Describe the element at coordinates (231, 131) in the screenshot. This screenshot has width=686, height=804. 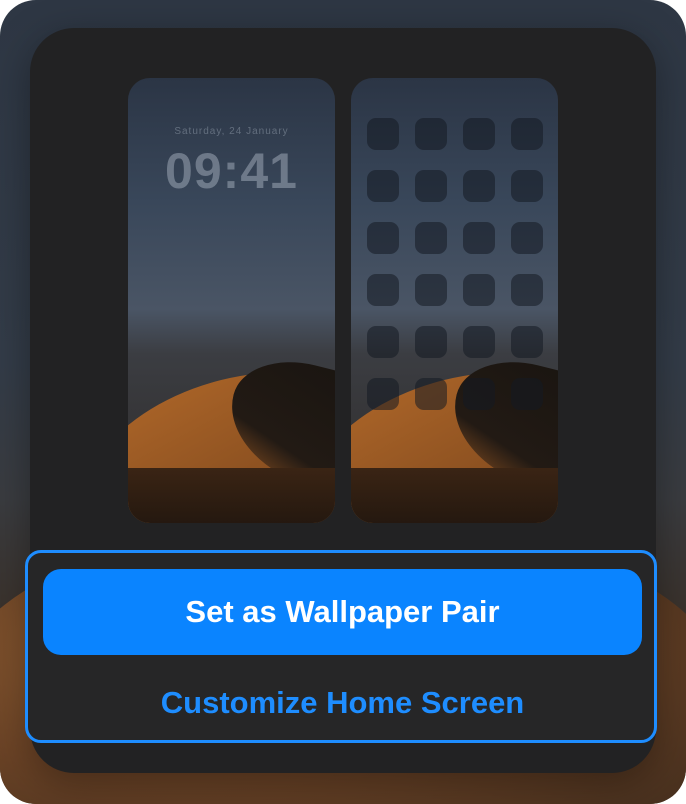
I see `lock-date: Saturday, 24 January` at that location.